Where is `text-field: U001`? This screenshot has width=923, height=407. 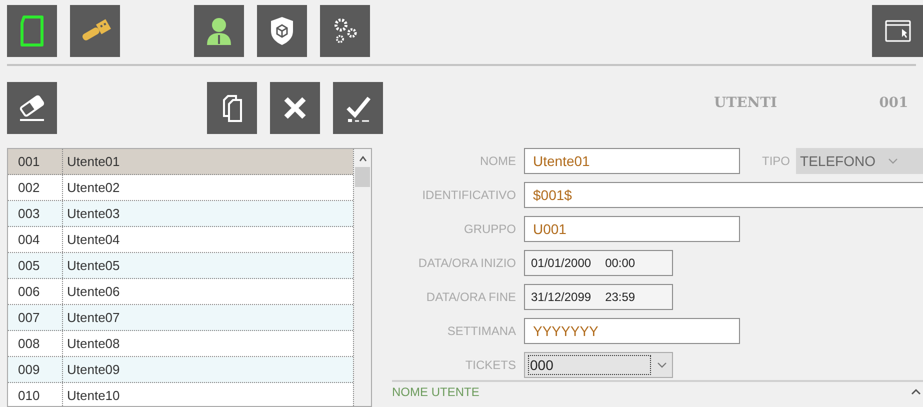
text-field: U001 is located at coordinates (632, 229).